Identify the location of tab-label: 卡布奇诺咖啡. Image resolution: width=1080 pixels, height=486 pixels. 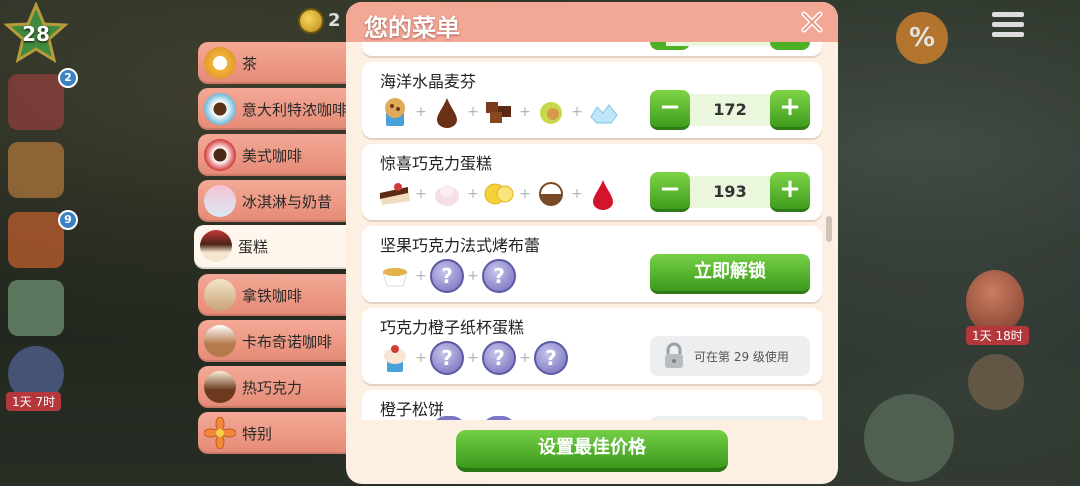
(287, 342).